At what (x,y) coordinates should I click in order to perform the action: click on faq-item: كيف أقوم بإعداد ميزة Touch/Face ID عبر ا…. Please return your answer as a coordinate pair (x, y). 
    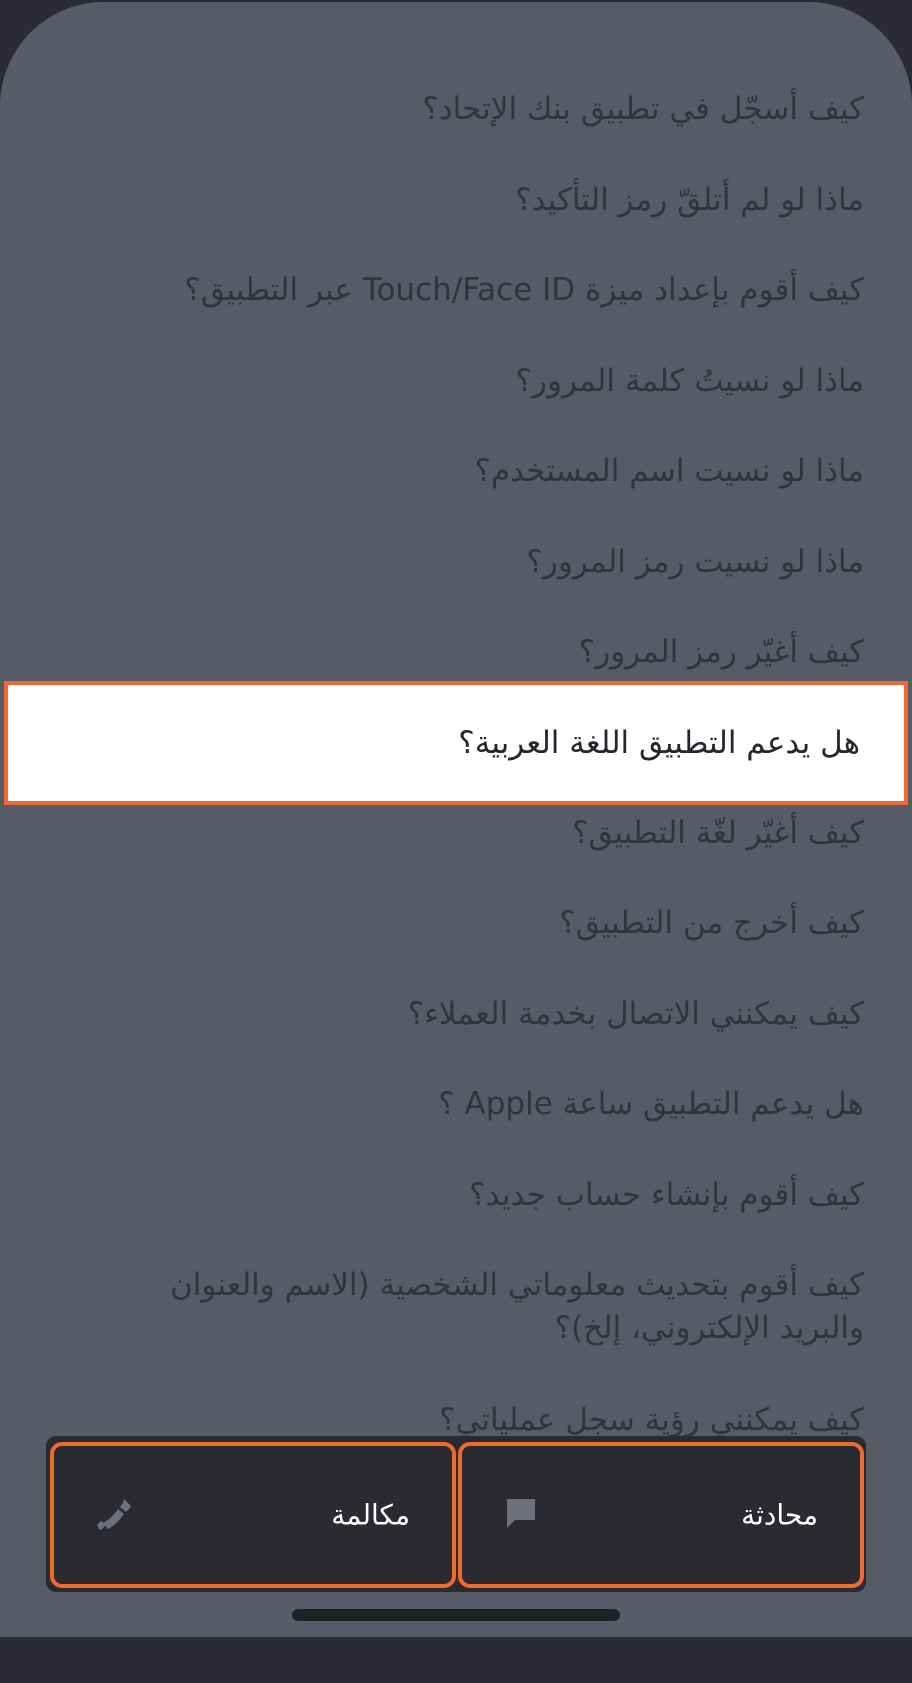
    Looking at the image, I should click on (456, 290).